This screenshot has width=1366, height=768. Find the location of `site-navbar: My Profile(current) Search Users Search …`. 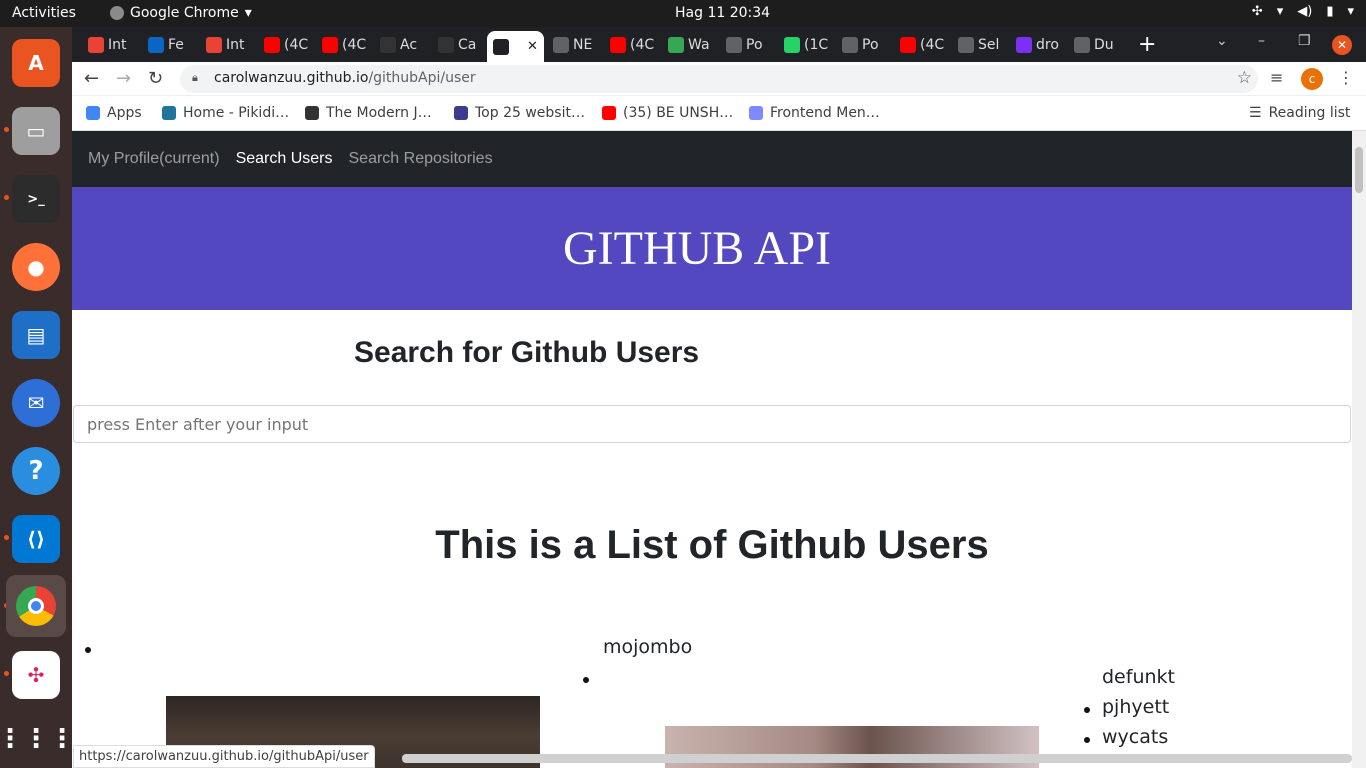

site-navbar: My Profile(current) Search Users Search … is located at coordinates (712, 159).